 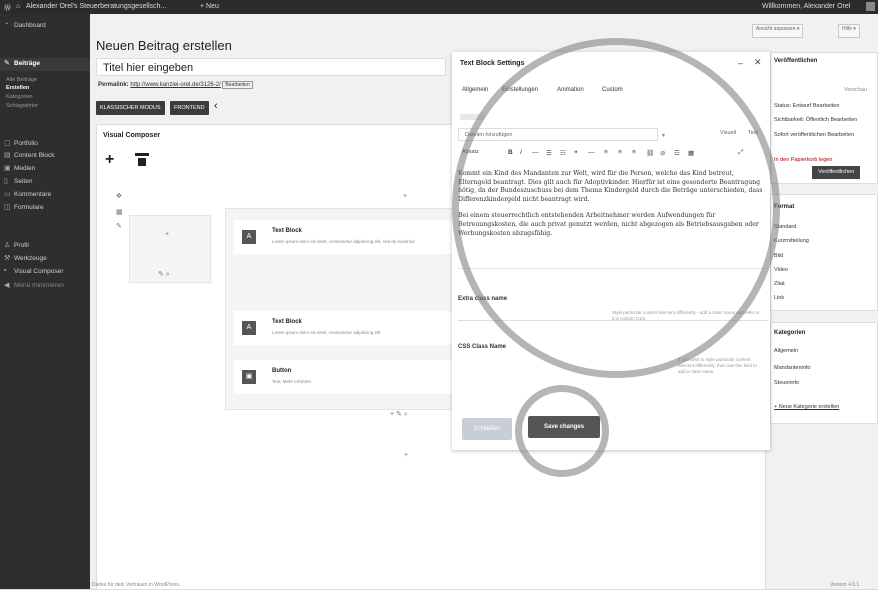 I want to click on sidebar-subitem-categories: Kategorien, so click(x=19, y=97).